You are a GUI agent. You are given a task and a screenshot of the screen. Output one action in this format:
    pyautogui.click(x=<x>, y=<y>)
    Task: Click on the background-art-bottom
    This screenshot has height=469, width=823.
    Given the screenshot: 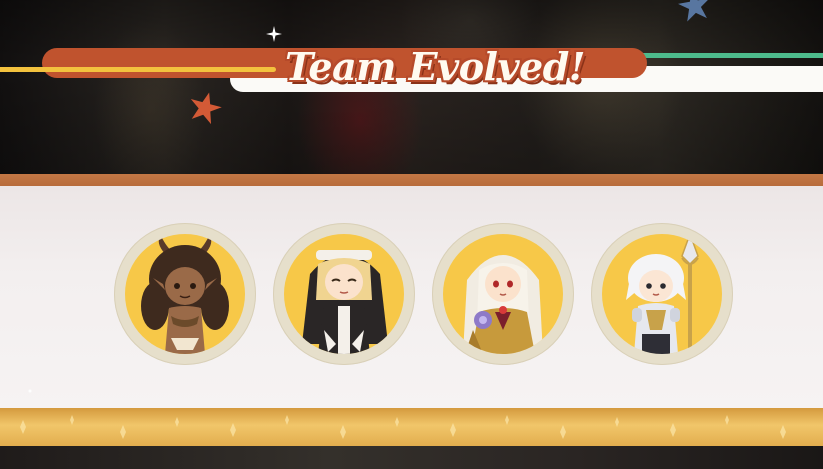 What is the action you would take?
    pyautogui.click(x=411, y=457)
    